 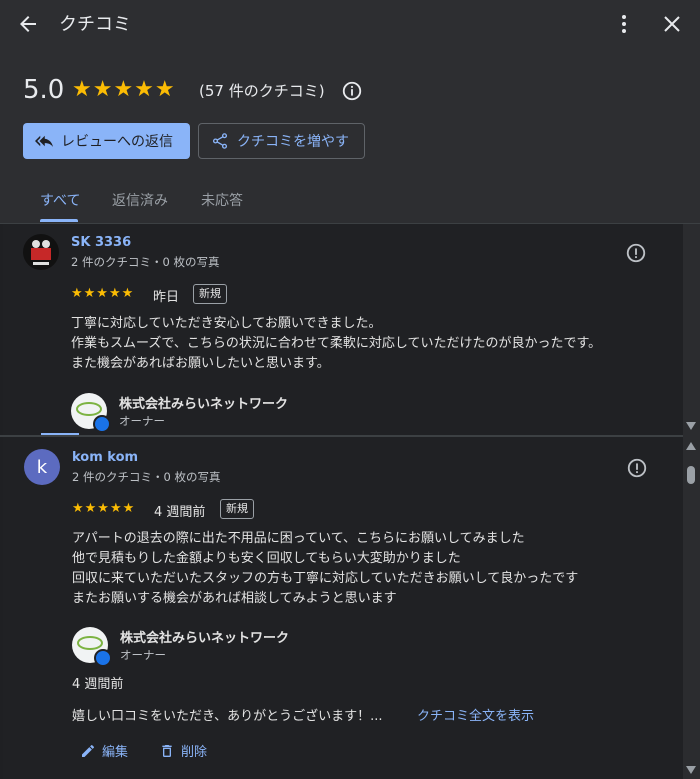 What do you see at coordinates (262, 91) in the screenshot?
I see `review-count: (57 件のクチコミ)` at bounding box center [262, 91].